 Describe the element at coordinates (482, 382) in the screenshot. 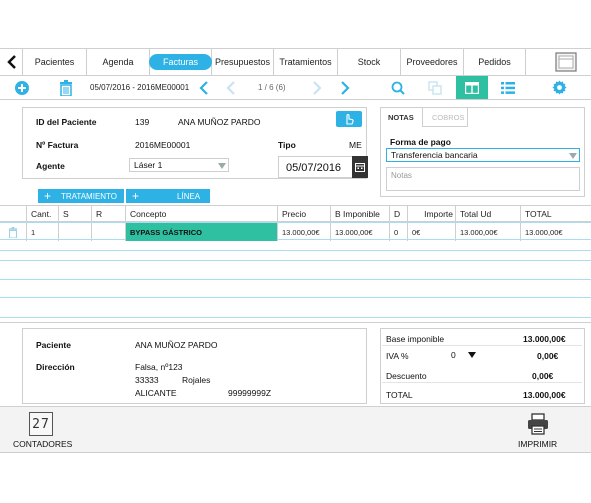

I see `divider` at that location.